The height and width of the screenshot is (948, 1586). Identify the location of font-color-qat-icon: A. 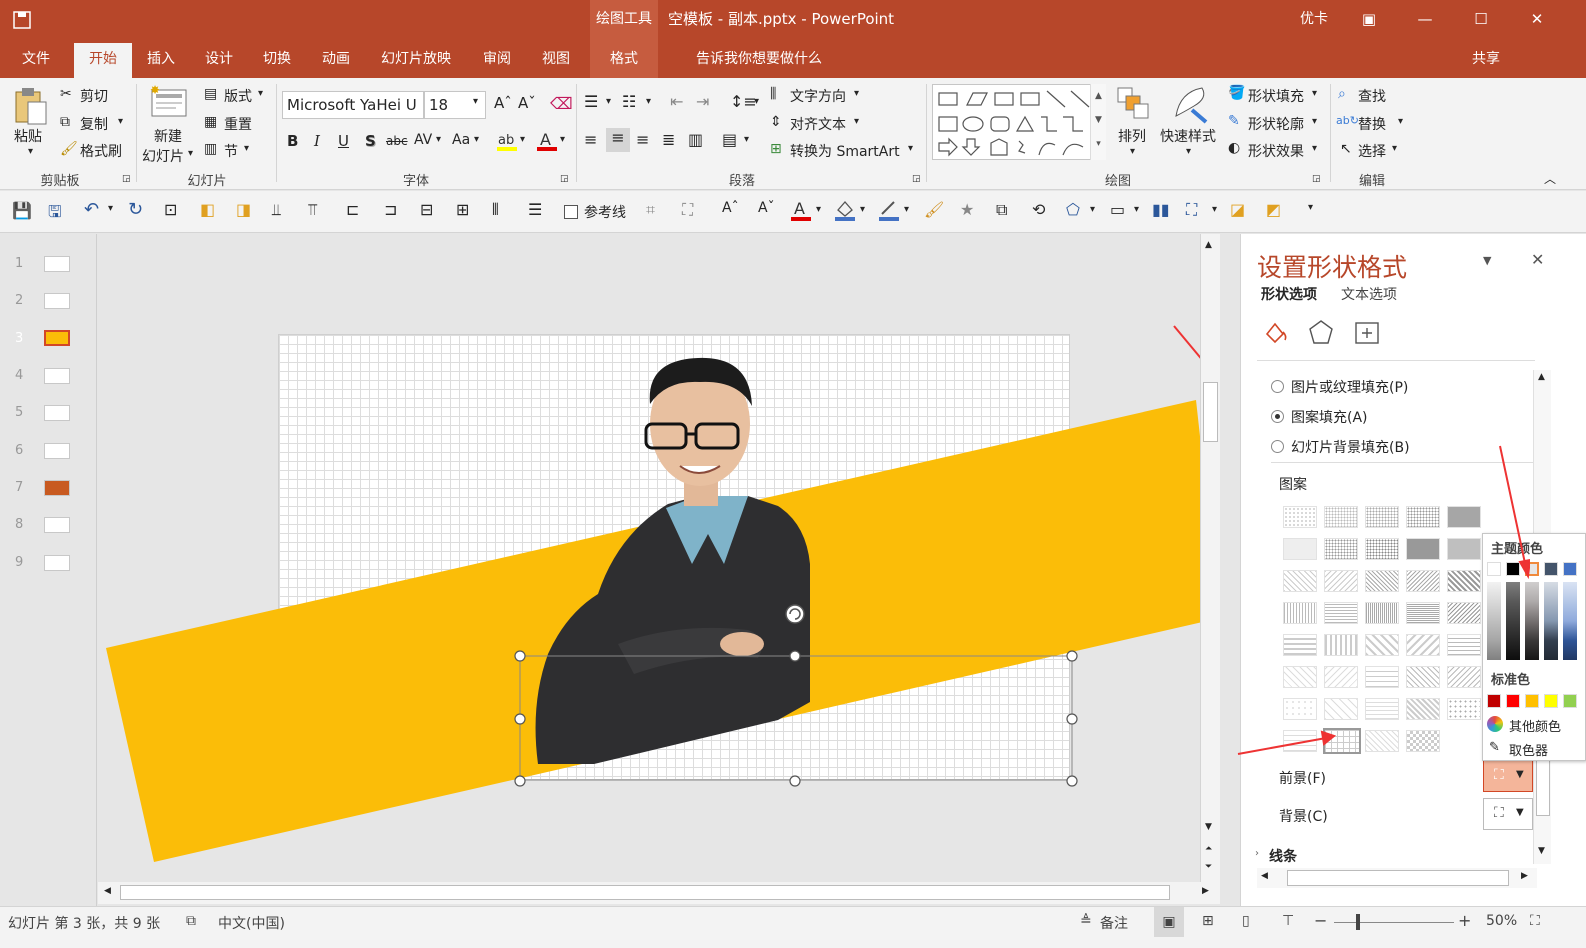
(801, 210).